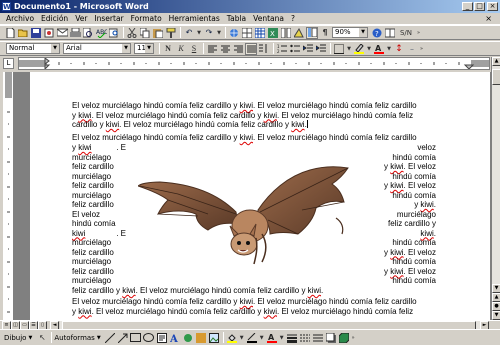  Describe the element at coordinates (168, 49) in the screenshot. I see `bold-icon: N` at that location.